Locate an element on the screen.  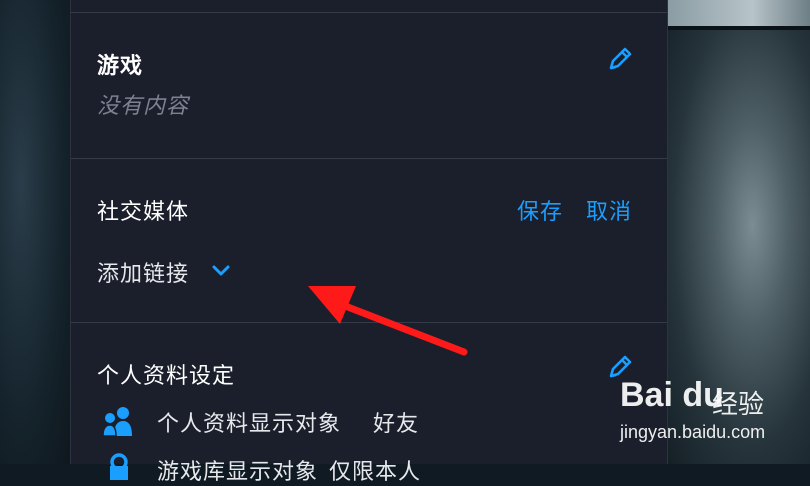
games-title: 游戏 is located at coordinates (120, 66).